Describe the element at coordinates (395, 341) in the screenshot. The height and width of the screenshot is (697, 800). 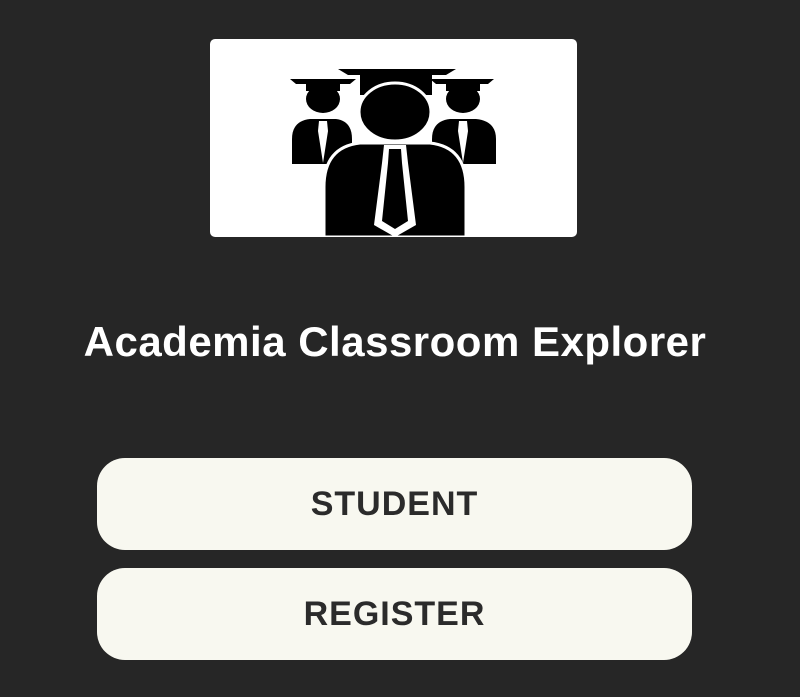
I see `app-title: Academia Classroom Explorer` at that location.